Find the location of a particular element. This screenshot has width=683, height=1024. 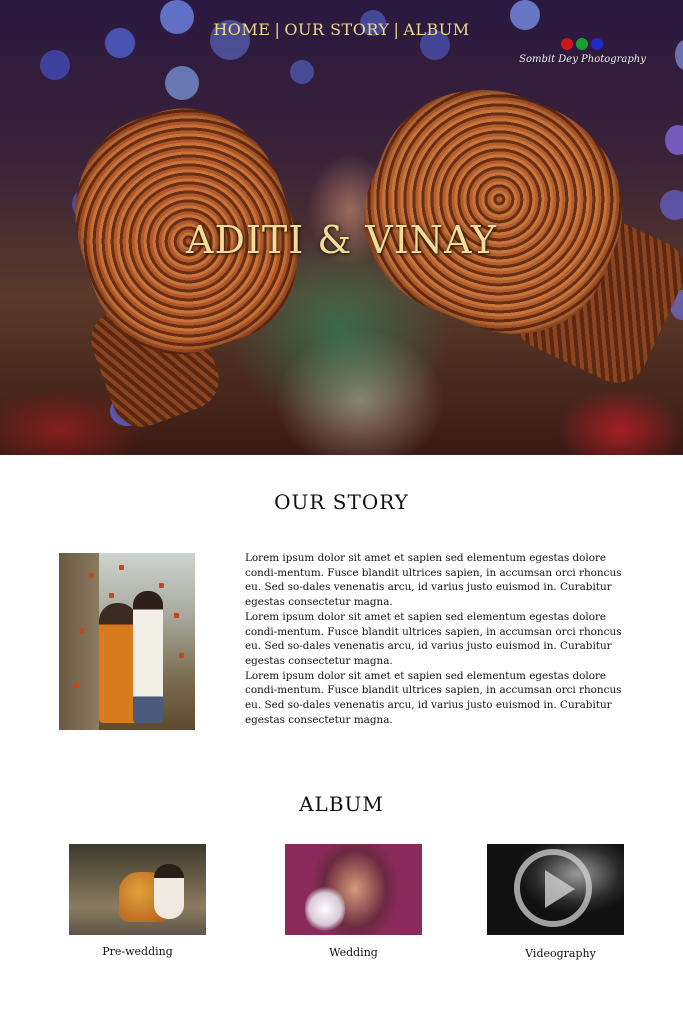

nav-album: ALBUM is located at coordinates (436, 29).